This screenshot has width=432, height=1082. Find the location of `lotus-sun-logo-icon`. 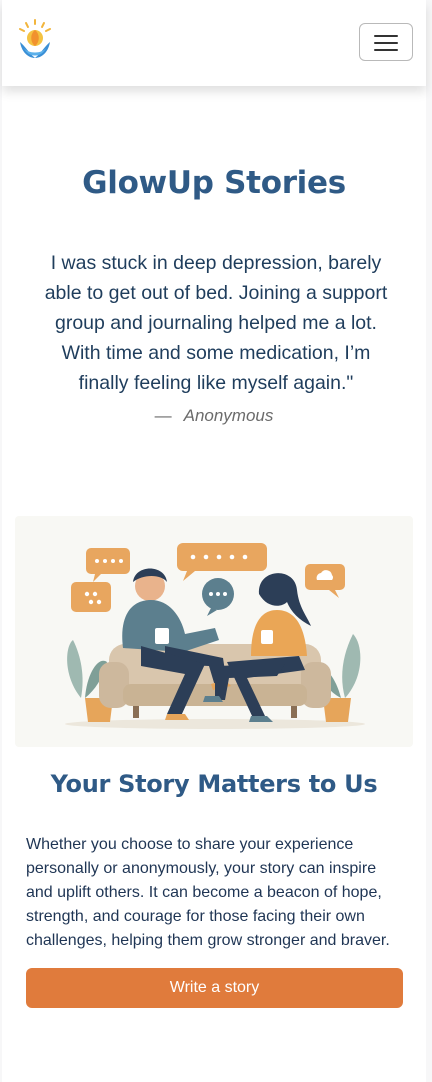

lotus-sun-logo-icon is located at coordinates (35, 40).